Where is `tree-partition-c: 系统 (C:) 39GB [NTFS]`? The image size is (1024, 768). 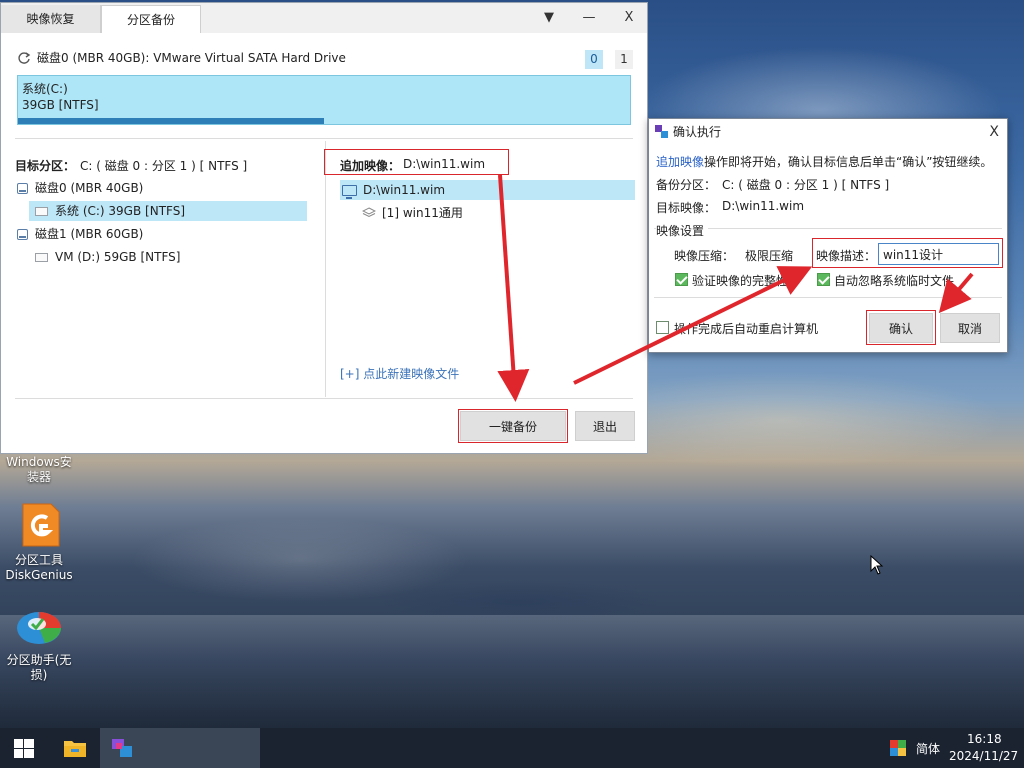 tree-partition-c: 系统 (C:) 39GB [NTFS] is located at coordinates (168, 211).